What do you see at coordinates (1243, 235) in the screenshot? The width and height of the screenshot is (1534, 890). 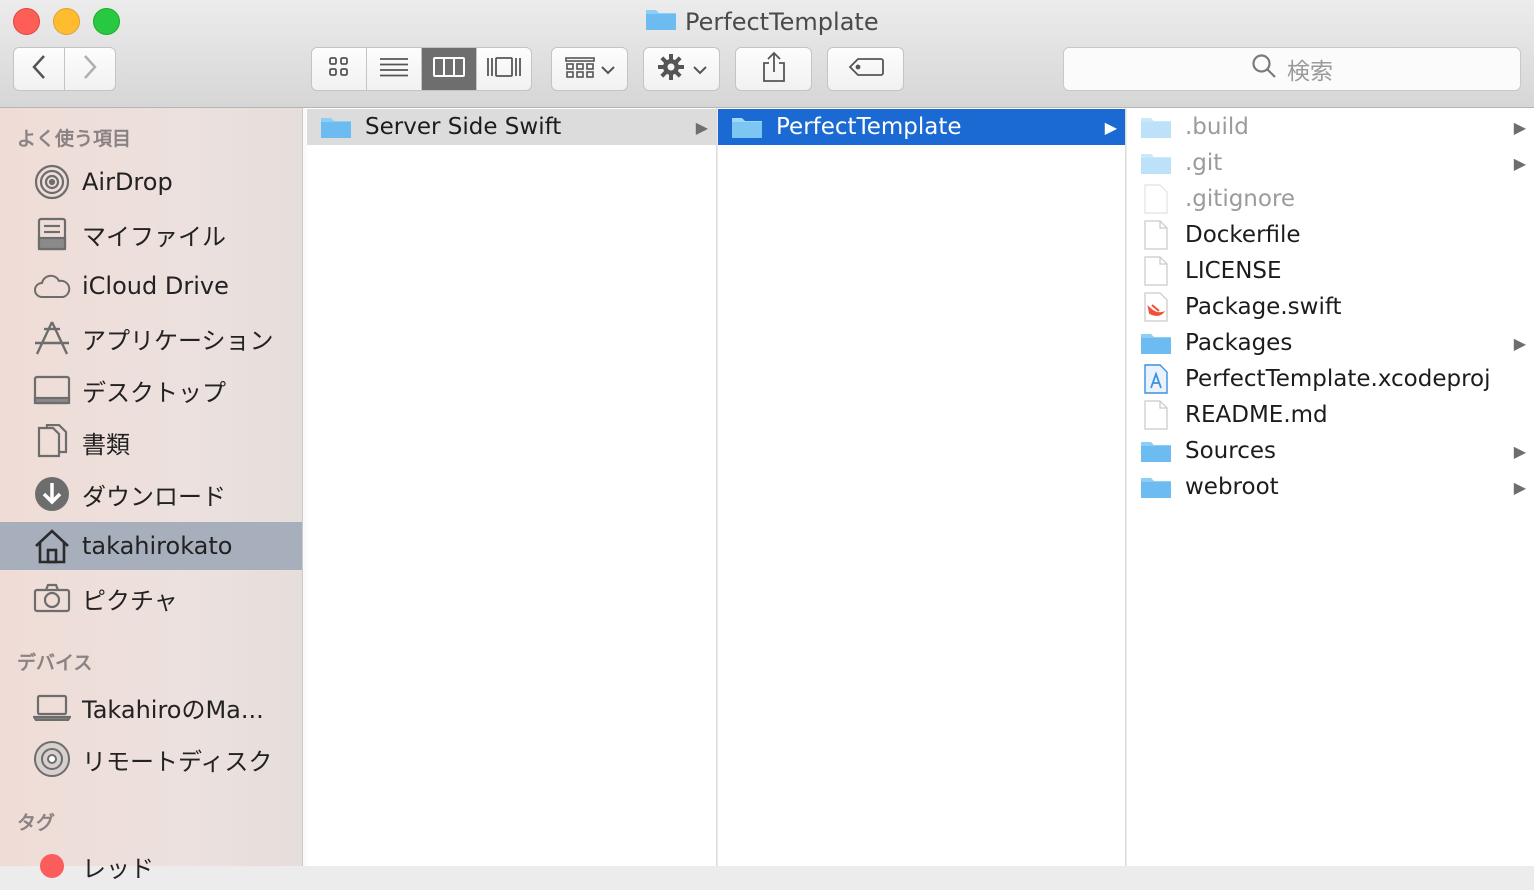 I see `item-name: Dockerfile` at bounding box center [1243, 235].